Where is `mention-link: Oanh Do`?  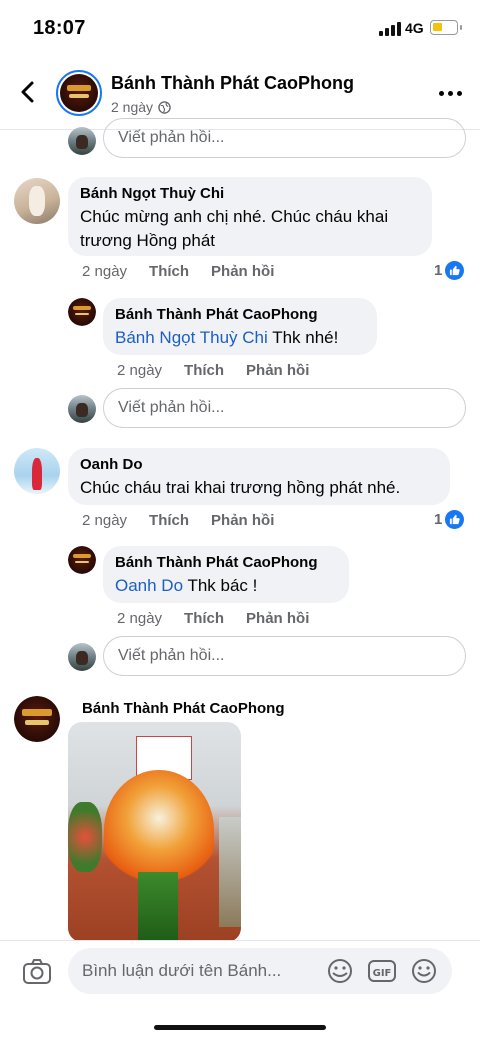
mention-link: Oanh Do is located at coordinates (149, 585).